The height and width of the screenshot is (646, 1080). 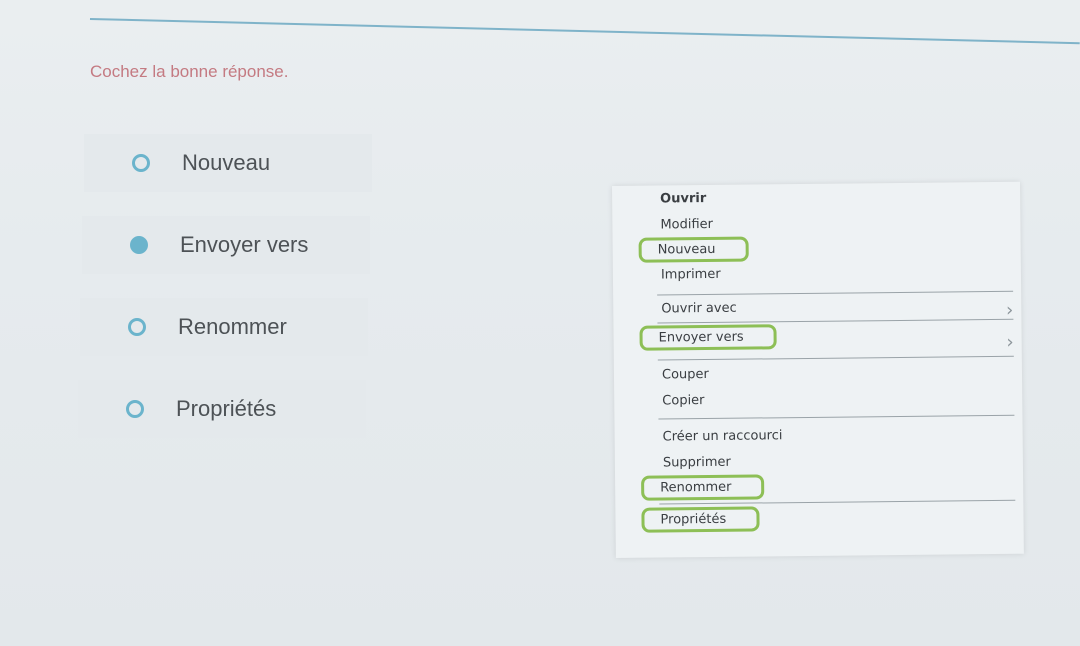 I want to click on menu-item-renommer: Renommer, so click(x=703, y=487).